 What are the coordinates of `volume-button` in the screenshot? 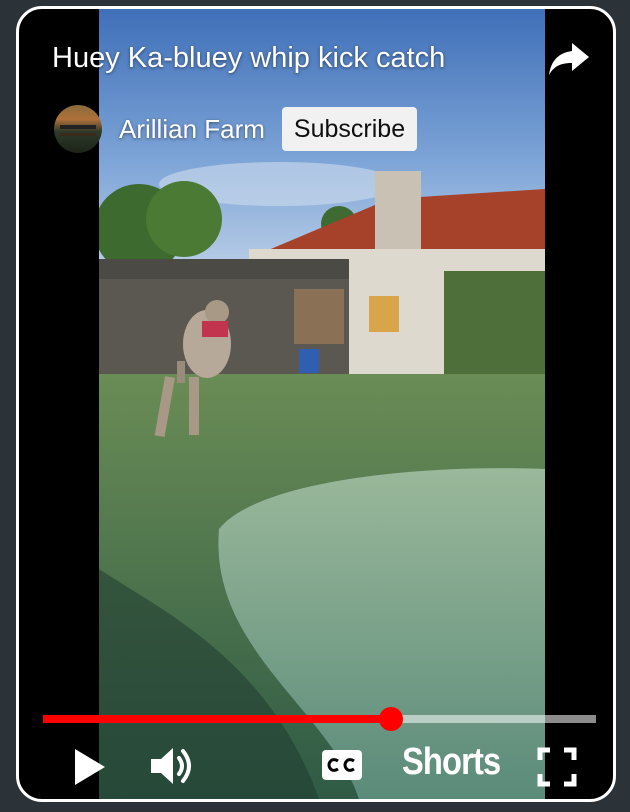 It's located at (172, 768).